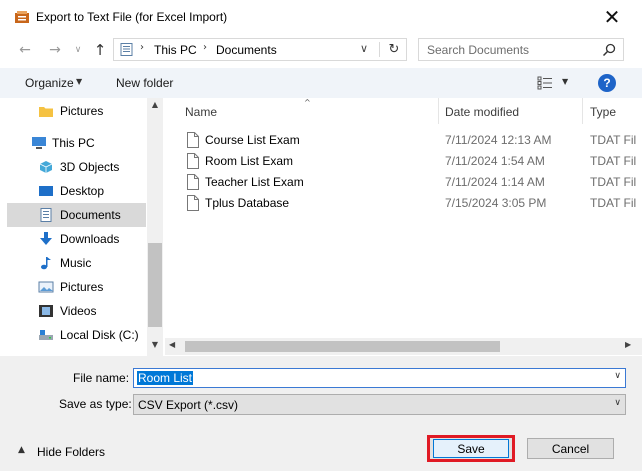 Image resolution: width=642 pixels, height=471 pixels. What do you see at coordinates (498, 140) in the screenshot?
I see `file-date: 7/11/2024 12:13 AM` at bounding box center [498, 140].